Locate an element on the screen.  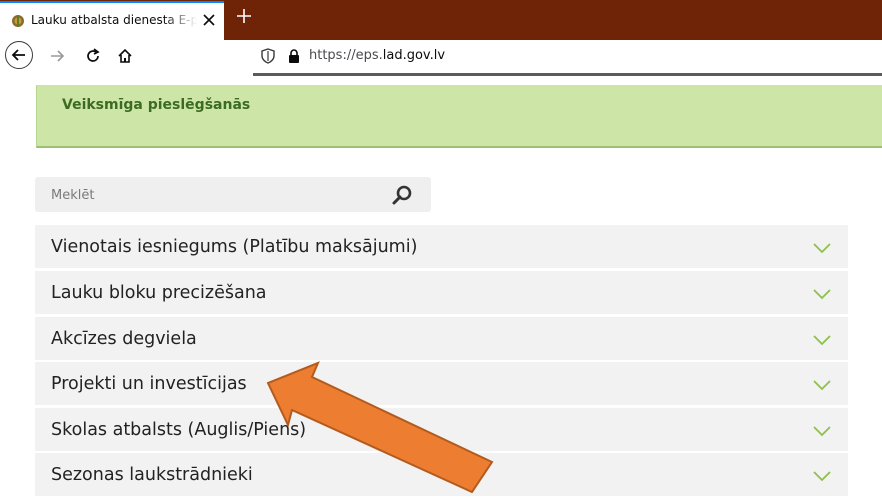
accordion-item-sezonas-laukstradnieki: Sezonas laukstrādnieki is located at coordinates (441, 475).